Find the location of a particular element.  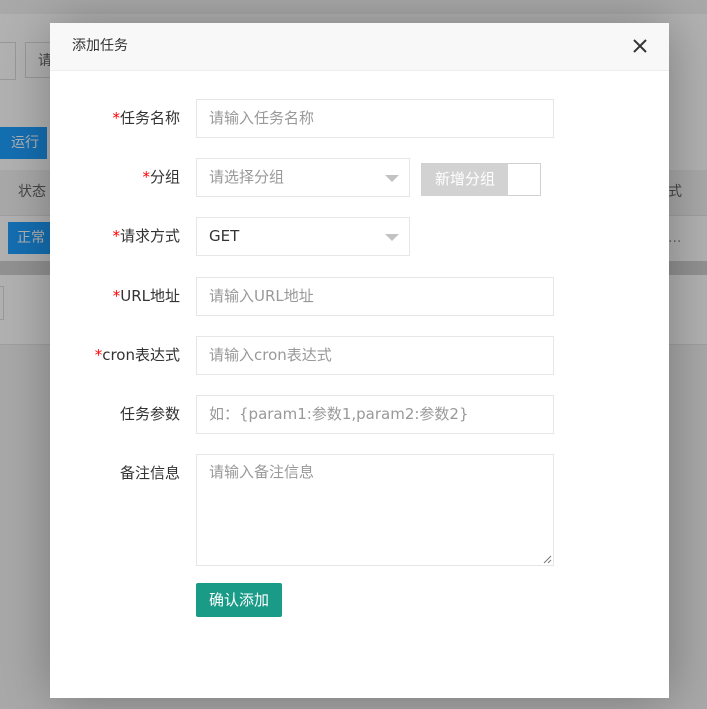

group-label: *分组 is located at coordinates (161, 177).